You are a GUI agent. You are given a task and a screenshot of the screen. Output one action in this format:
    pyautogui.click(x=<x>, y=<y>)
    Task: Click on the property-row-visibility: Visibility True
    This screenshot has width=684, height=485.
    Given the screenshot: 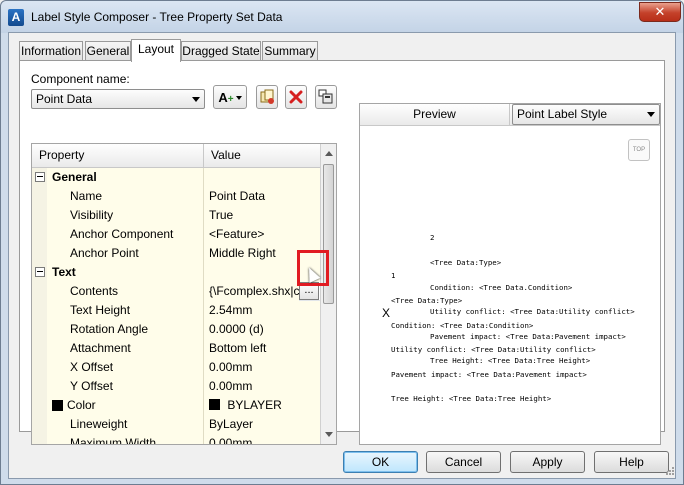 What is the action you would take?
    pyautogui.click(x=176, y=215)
    